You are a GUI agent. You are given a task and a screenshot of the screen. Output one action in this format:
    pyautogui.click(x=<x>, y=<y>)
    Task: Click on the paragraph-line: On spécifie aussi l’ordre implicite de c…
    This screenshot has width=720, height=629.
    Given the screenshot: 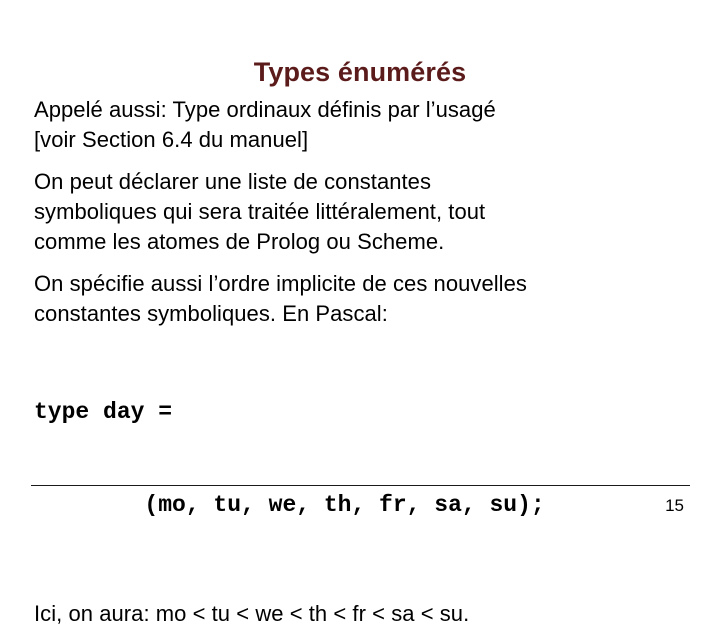 What is the action you would take?
    pyautogui.click(x=280, y=283)
    